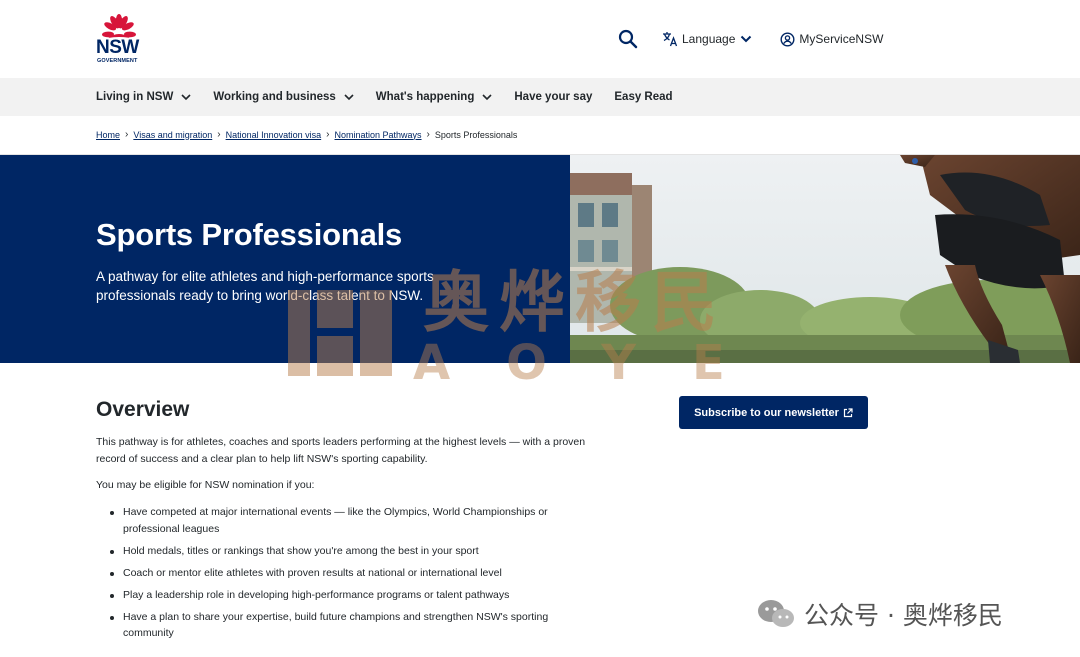 This screenshot has width=1080, height=657. I want to click on myservicensw-link: MyServiceNSW, so click(832, 39).